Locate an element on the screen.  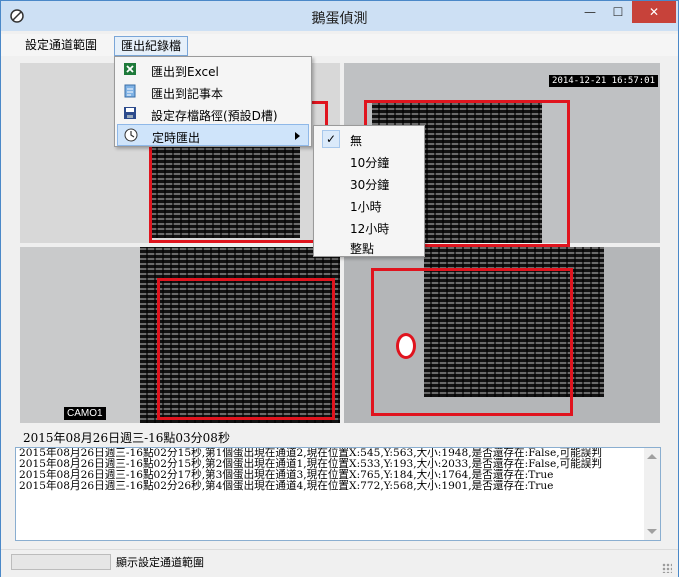
progress-bar is located at coordinates (61, 562).